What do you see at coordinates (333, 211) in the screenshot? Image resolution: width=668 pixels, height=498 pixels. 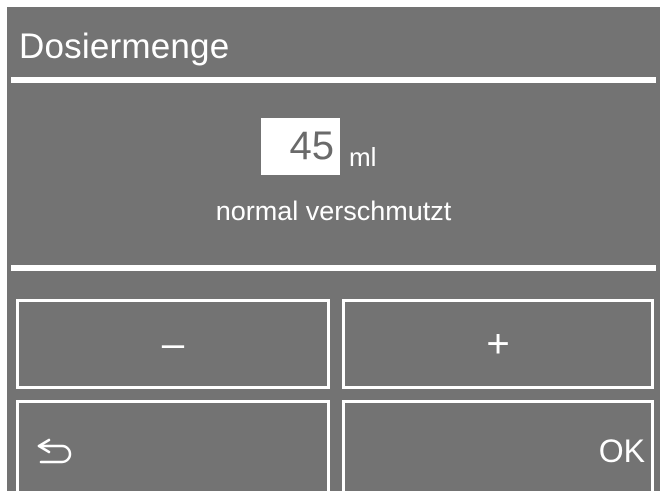 I see `soil-level-label: normal verschmutzt` at bounding box center [333, 211].